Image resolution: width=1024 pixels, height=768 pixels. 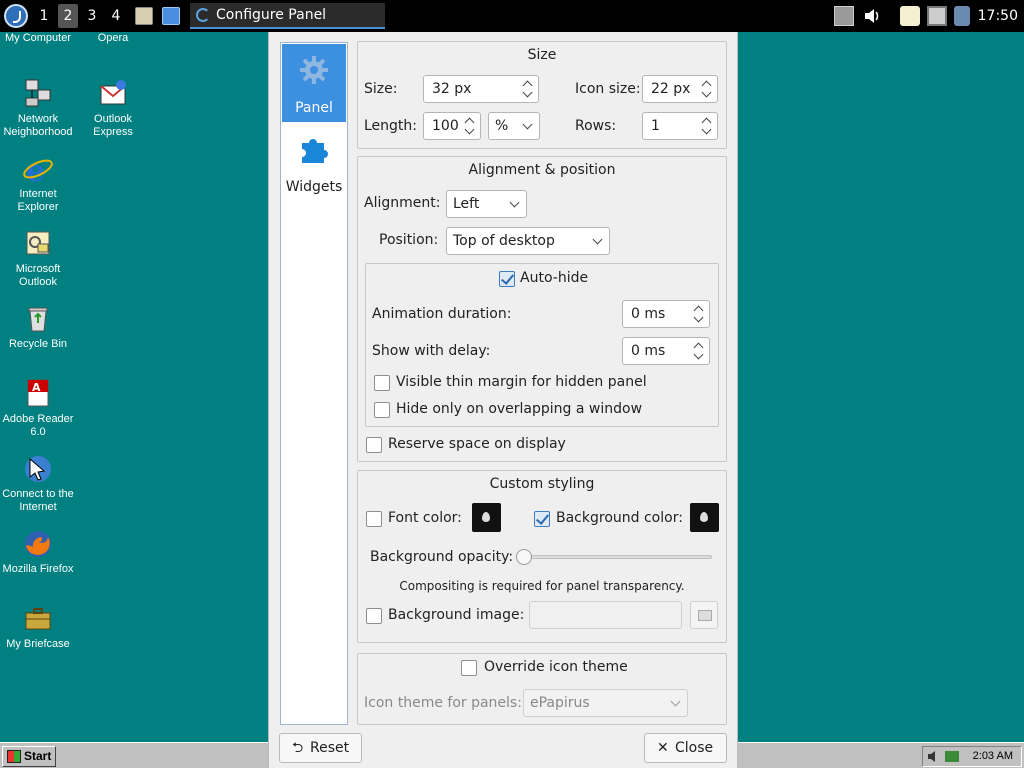 What do you see at coordinates (44, 16) in the screenshot?
I see `workspace-1: 1` at bounding box center [44, 16].